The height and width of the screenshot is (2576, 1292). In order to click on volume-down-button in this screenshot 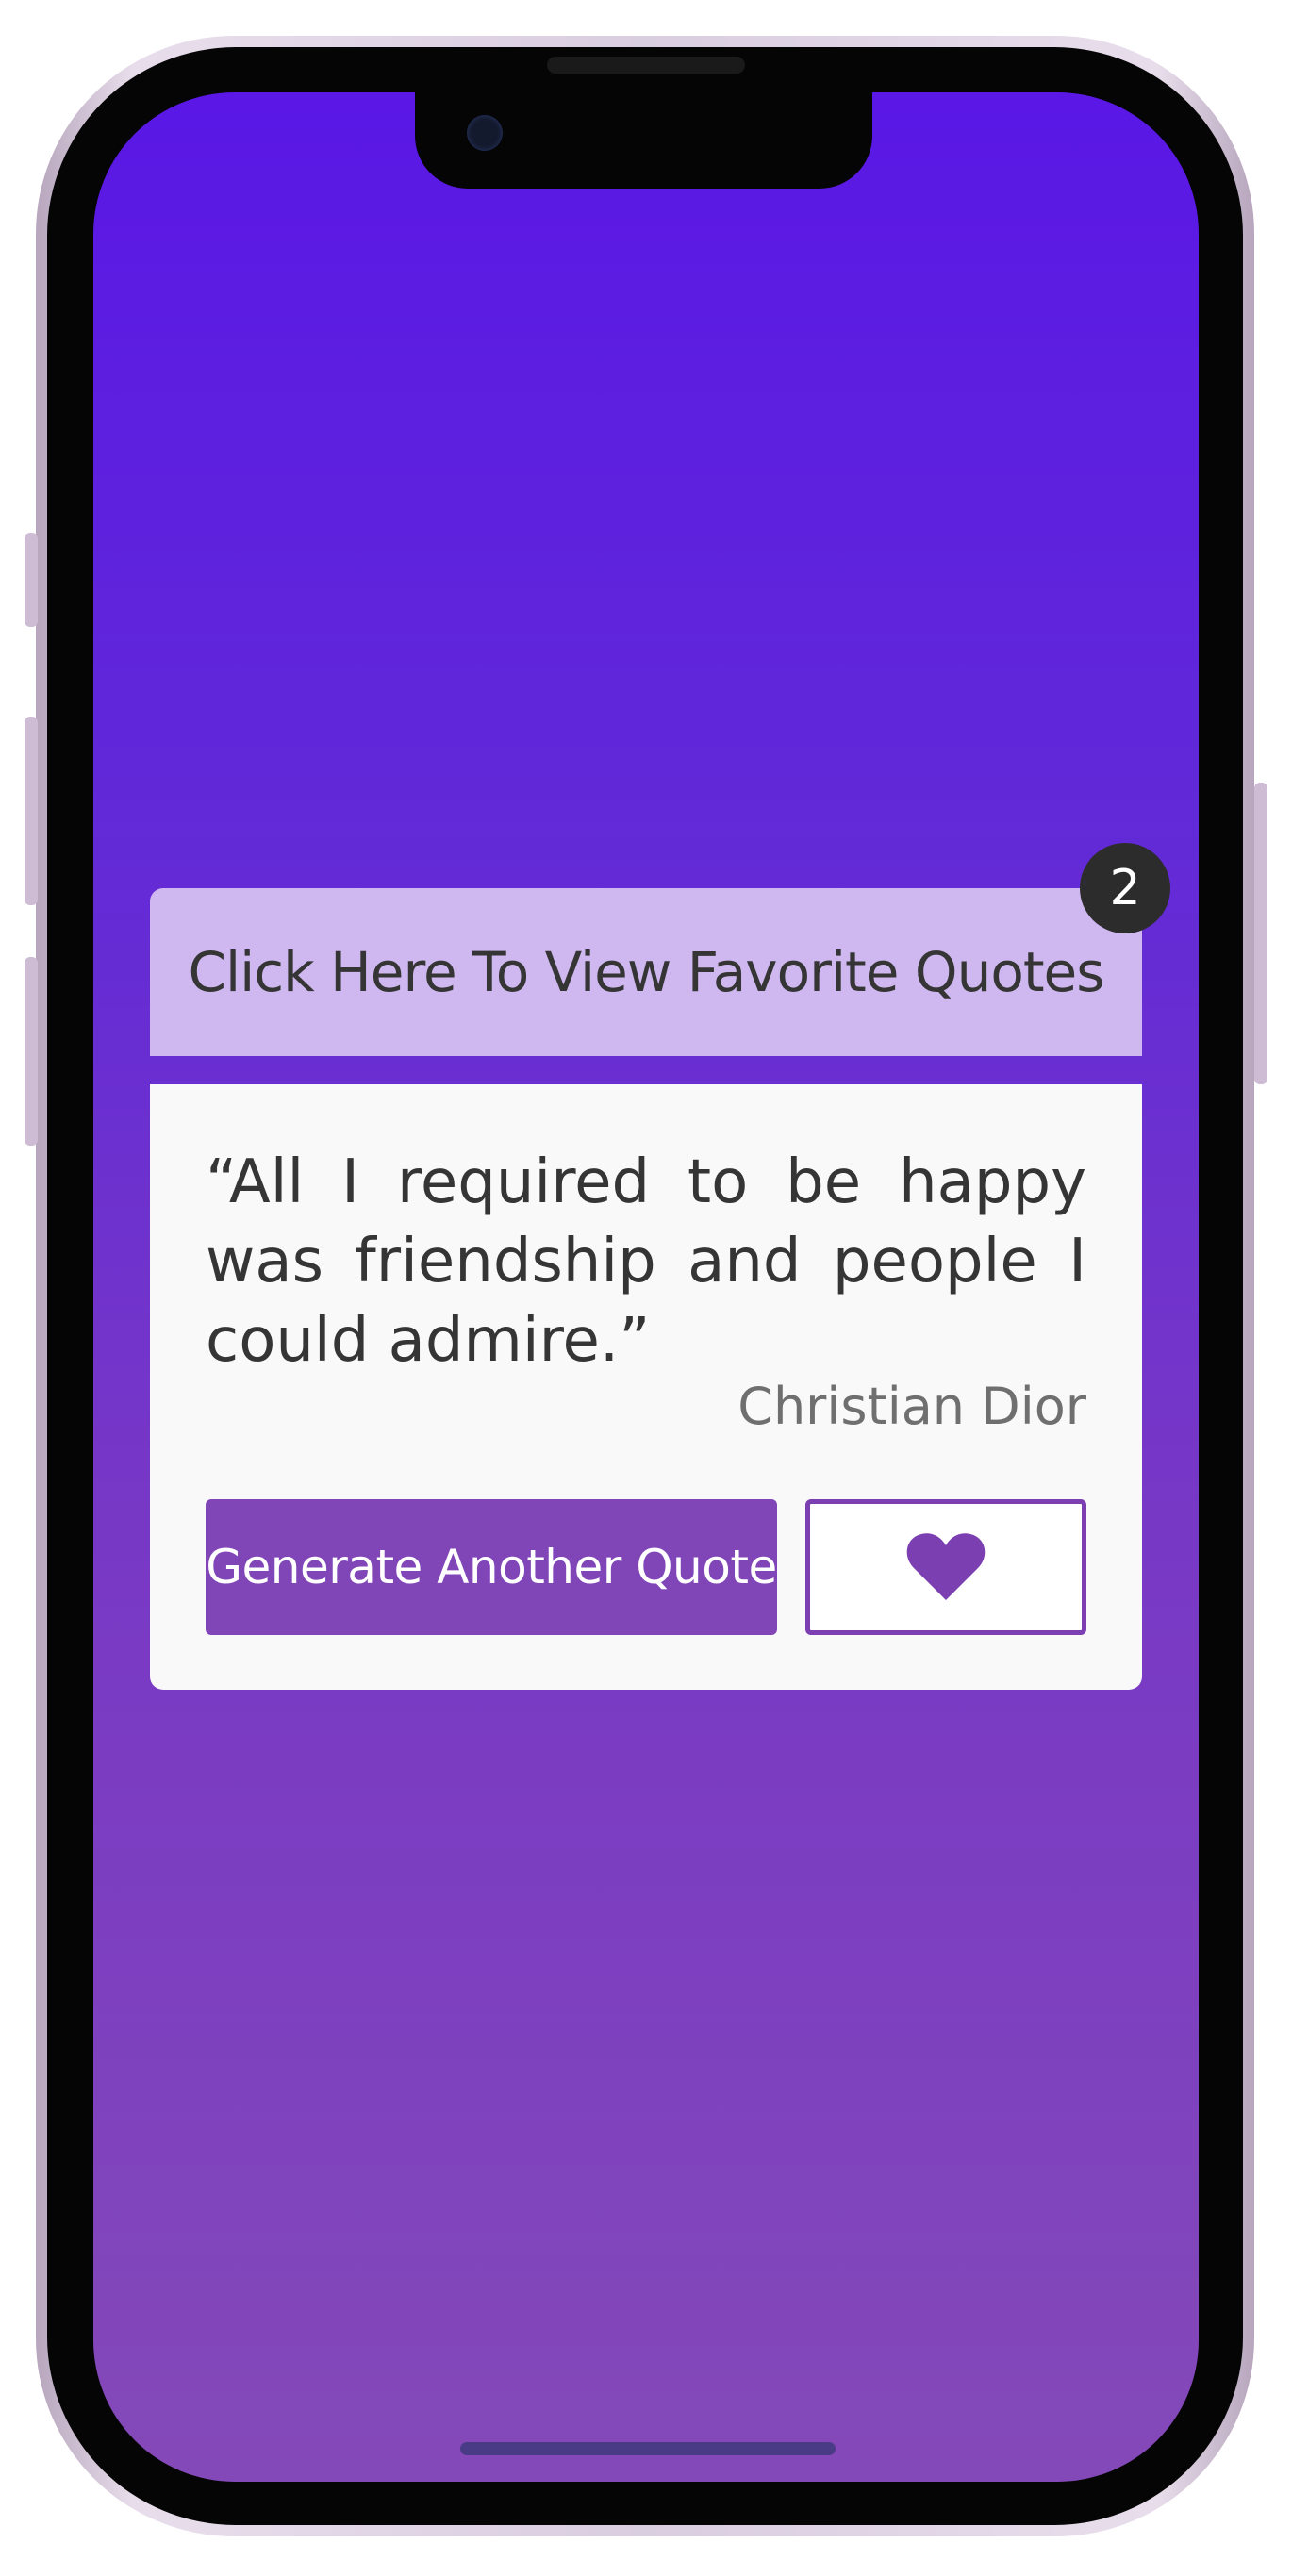, I will do `click(32, 1051)`.